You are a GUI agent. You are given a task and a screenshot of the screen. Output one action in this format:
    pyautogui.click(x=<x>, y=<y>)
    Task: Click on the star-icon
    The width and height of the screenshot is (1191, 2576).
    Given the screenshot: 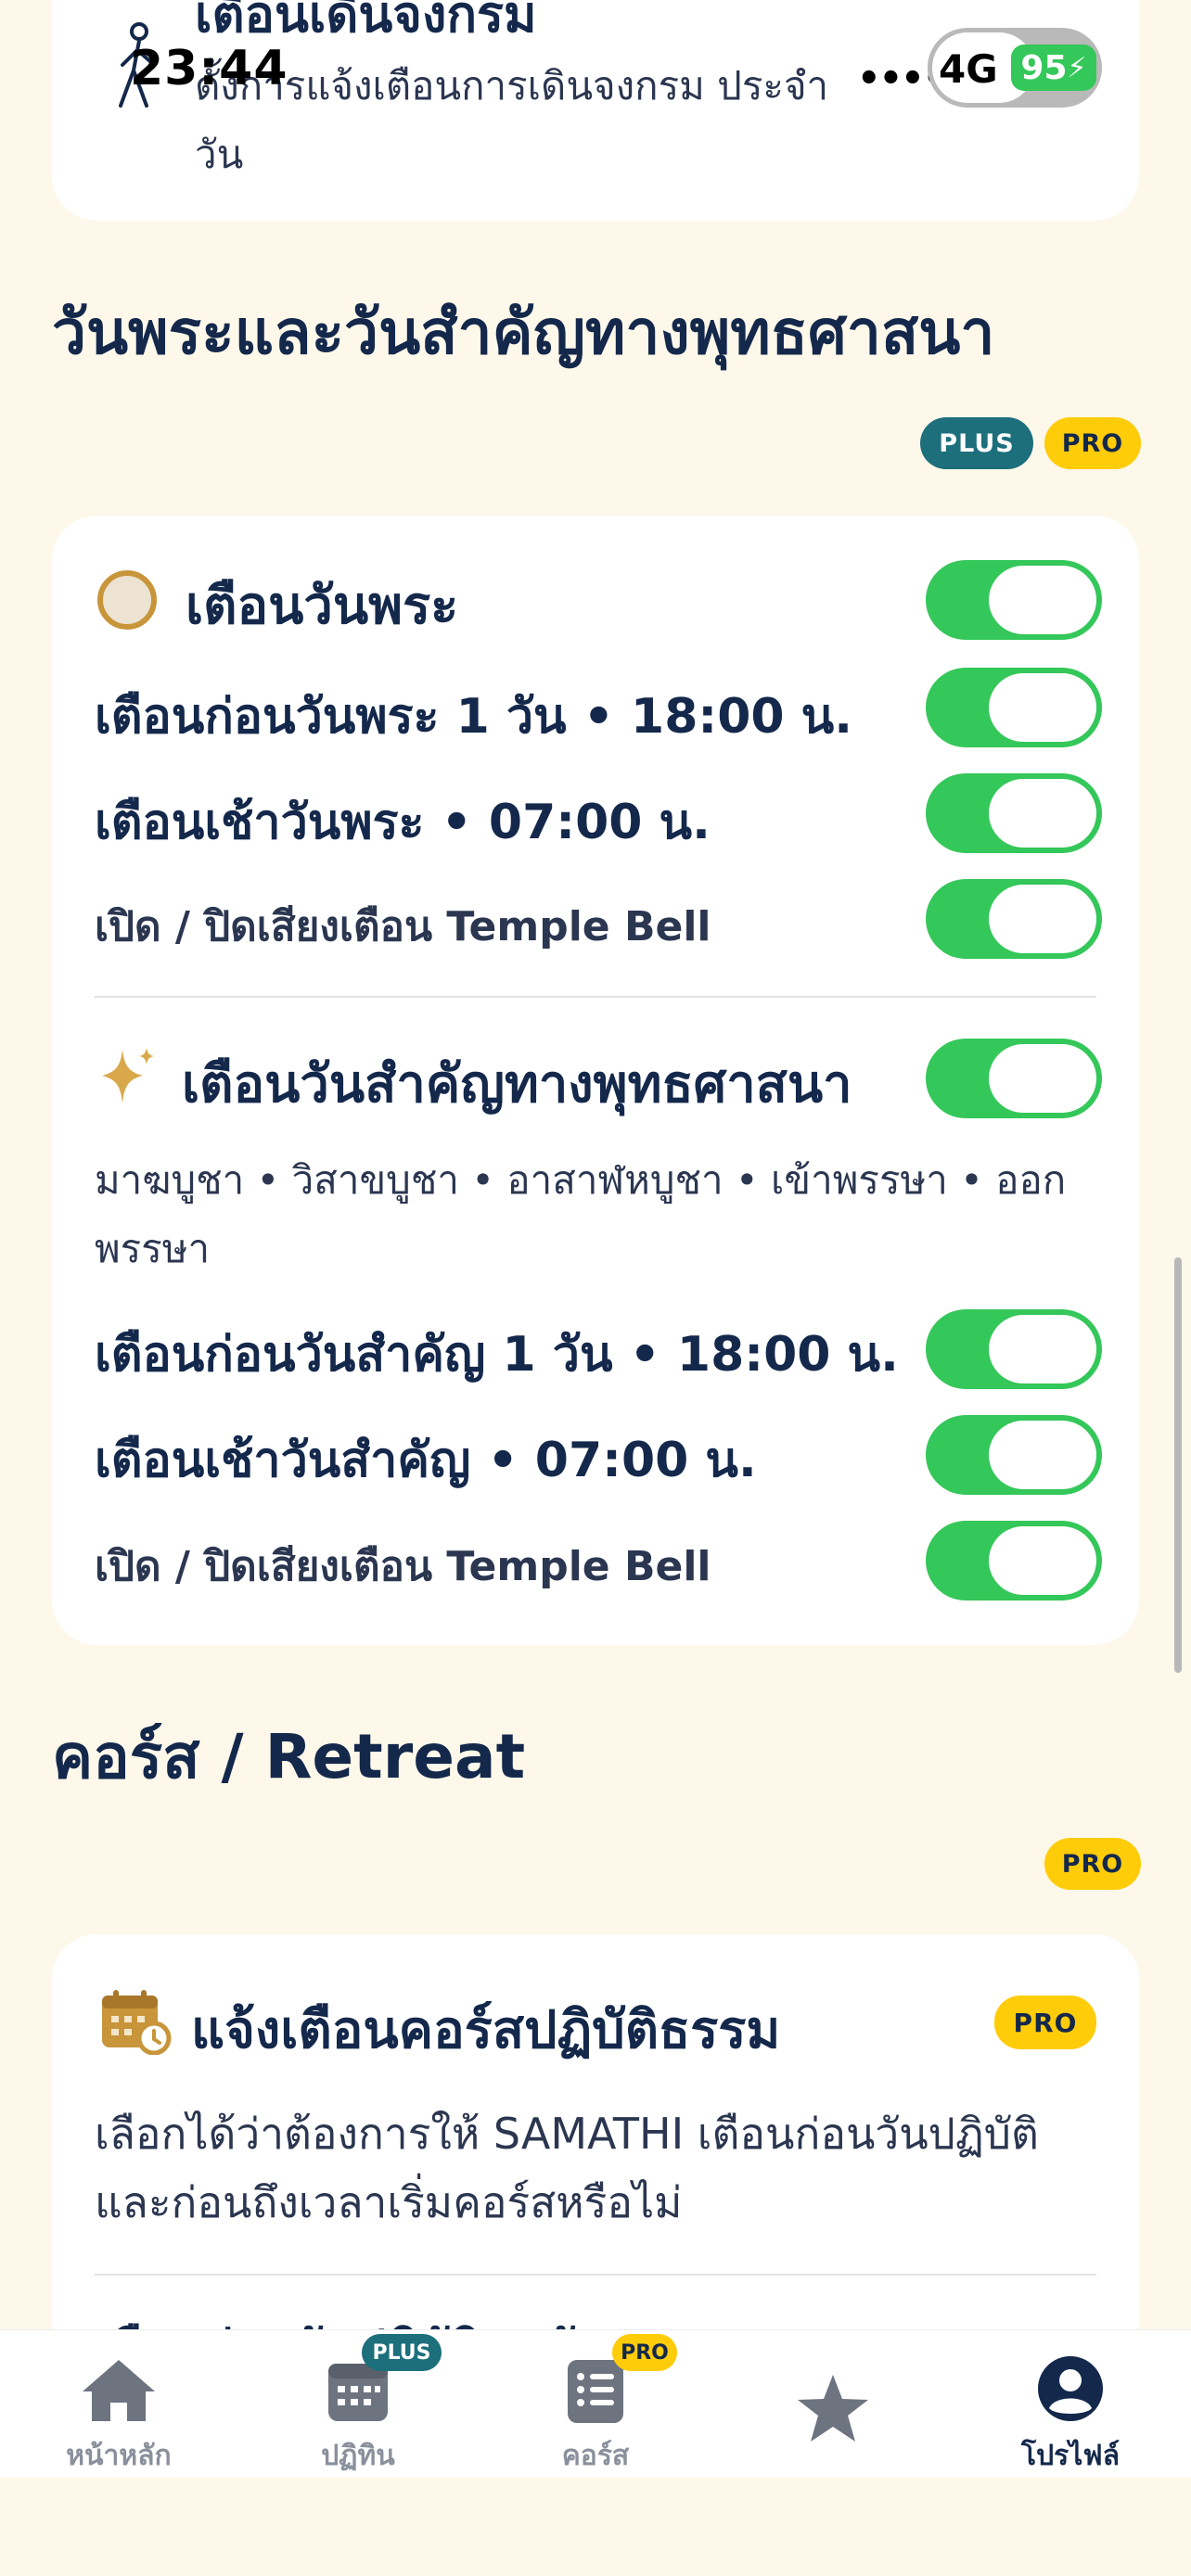 What is the action you would take?
    pyautogui.click(x=833, y=2408)
    